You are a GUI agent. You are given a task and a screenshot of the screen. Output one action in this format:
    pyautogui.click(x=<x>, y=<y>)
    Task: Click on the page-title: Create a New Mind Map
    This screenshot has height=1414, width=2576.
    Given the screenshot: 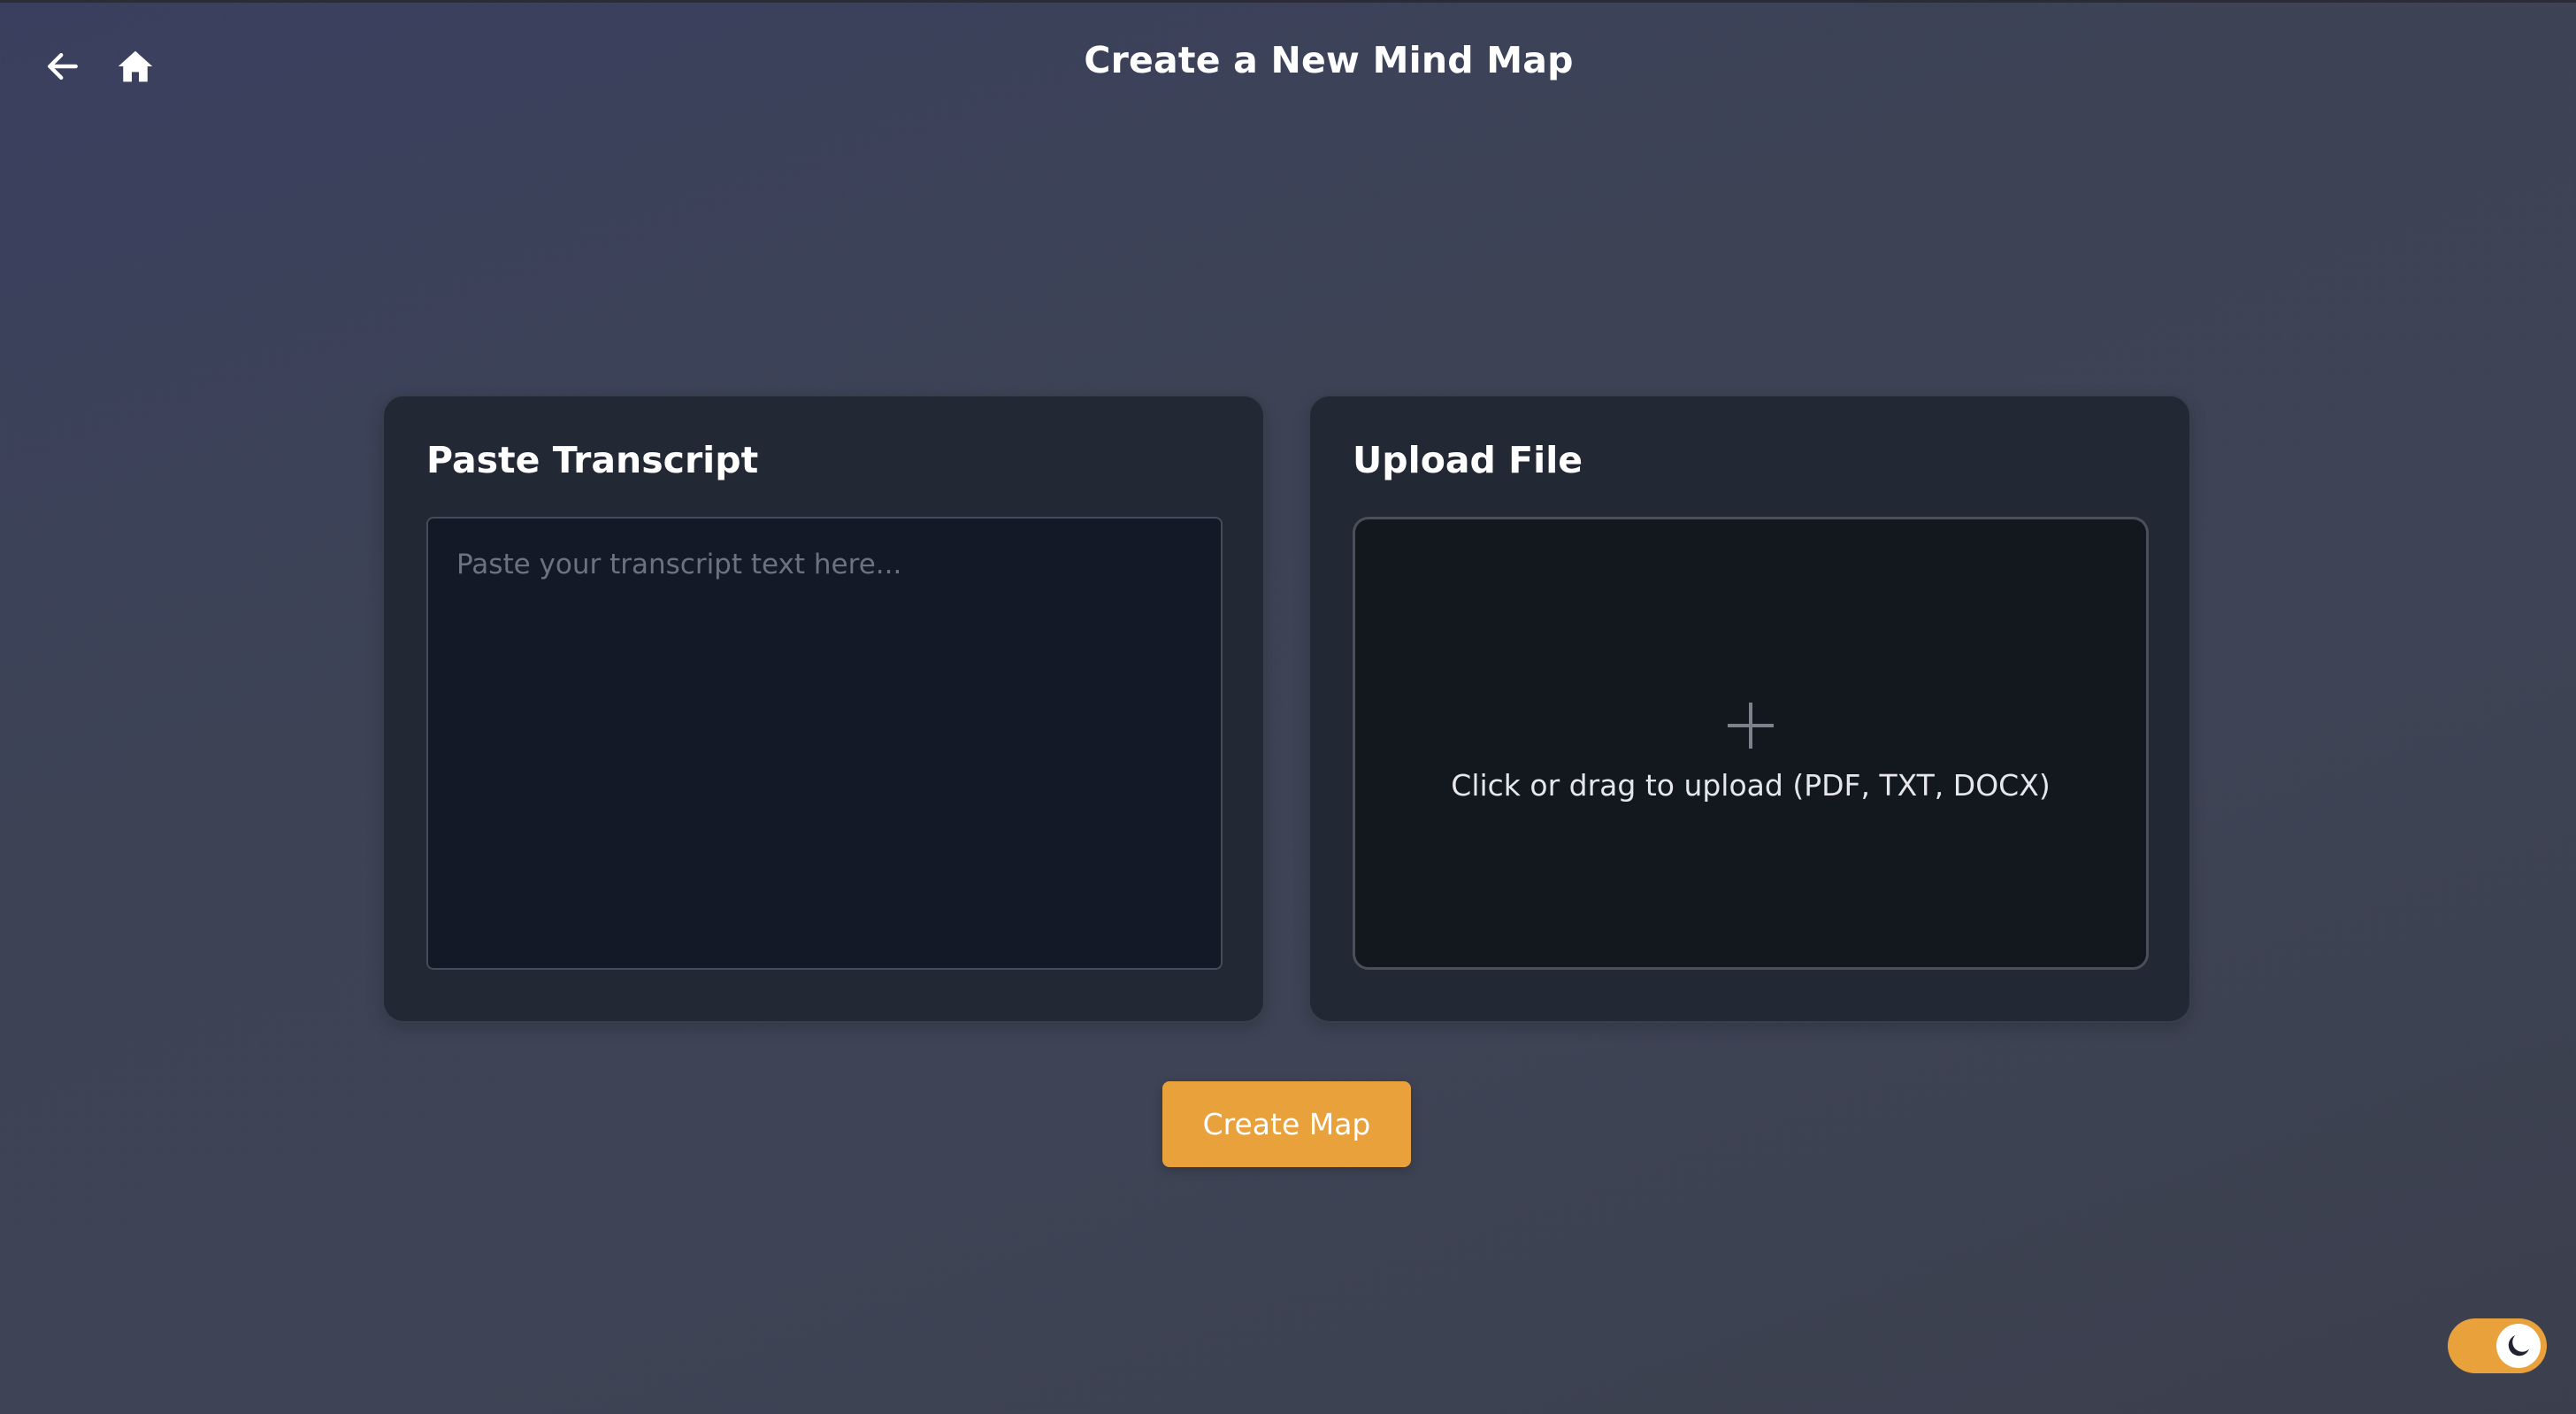 What is the action you would take?
    pyautogui.click(x=1329, y=60)
    